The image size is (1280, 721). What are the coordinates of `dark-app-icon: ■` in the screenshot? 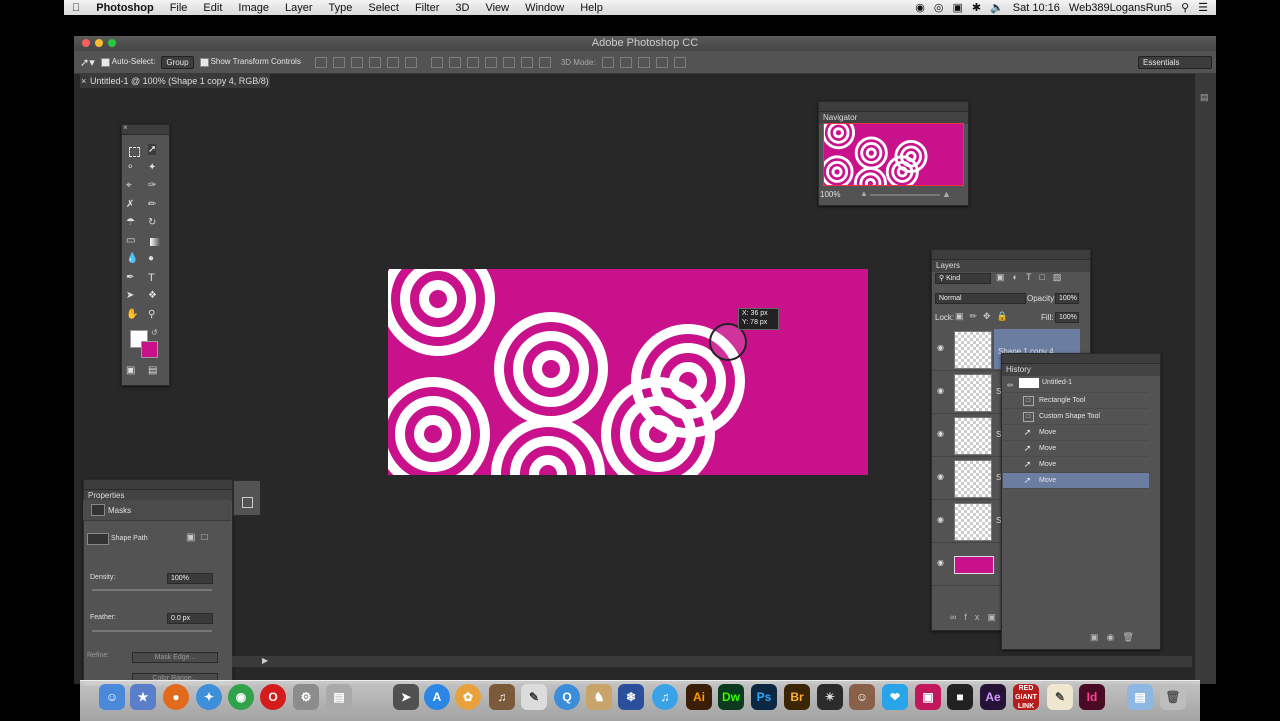 It's located at (960, 697).